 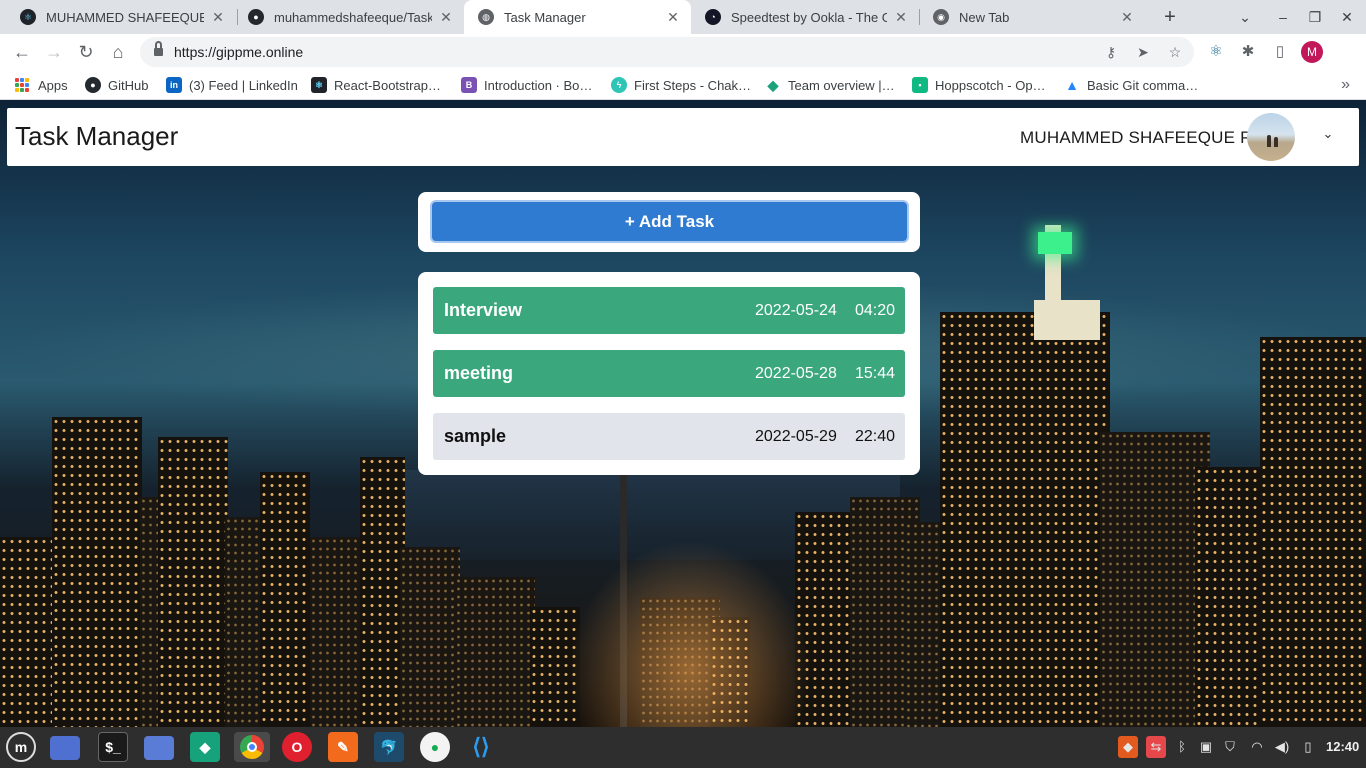 I want to click on user-name: MUHAMMED SHAFEEQUE P, so click(x=1136, y=138).